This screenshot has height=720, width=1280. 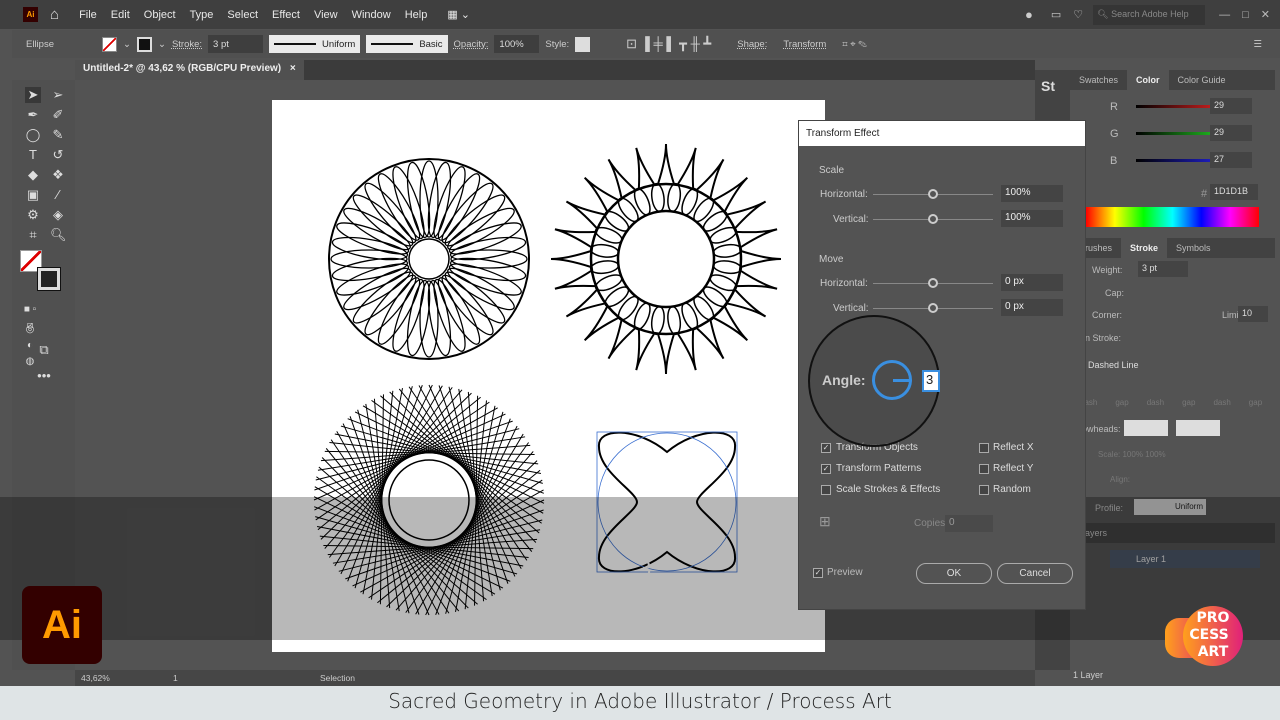 What do you see at coordinates (984, 469) in the screenshot?
I see `reflect-y-checkbox` at bounding box center [984, 469].